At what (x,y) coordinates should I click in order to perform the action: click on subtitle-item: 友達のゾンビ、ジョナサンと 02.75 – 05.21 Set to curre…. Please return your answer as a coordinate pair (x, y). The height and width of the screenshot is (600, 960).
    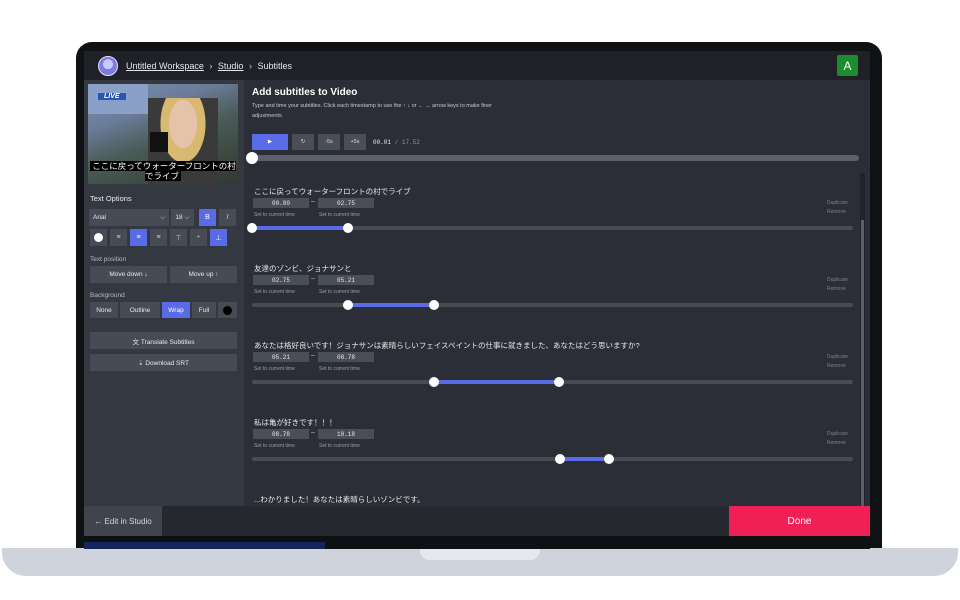
    Looking at the image, I should click on (549, 287).